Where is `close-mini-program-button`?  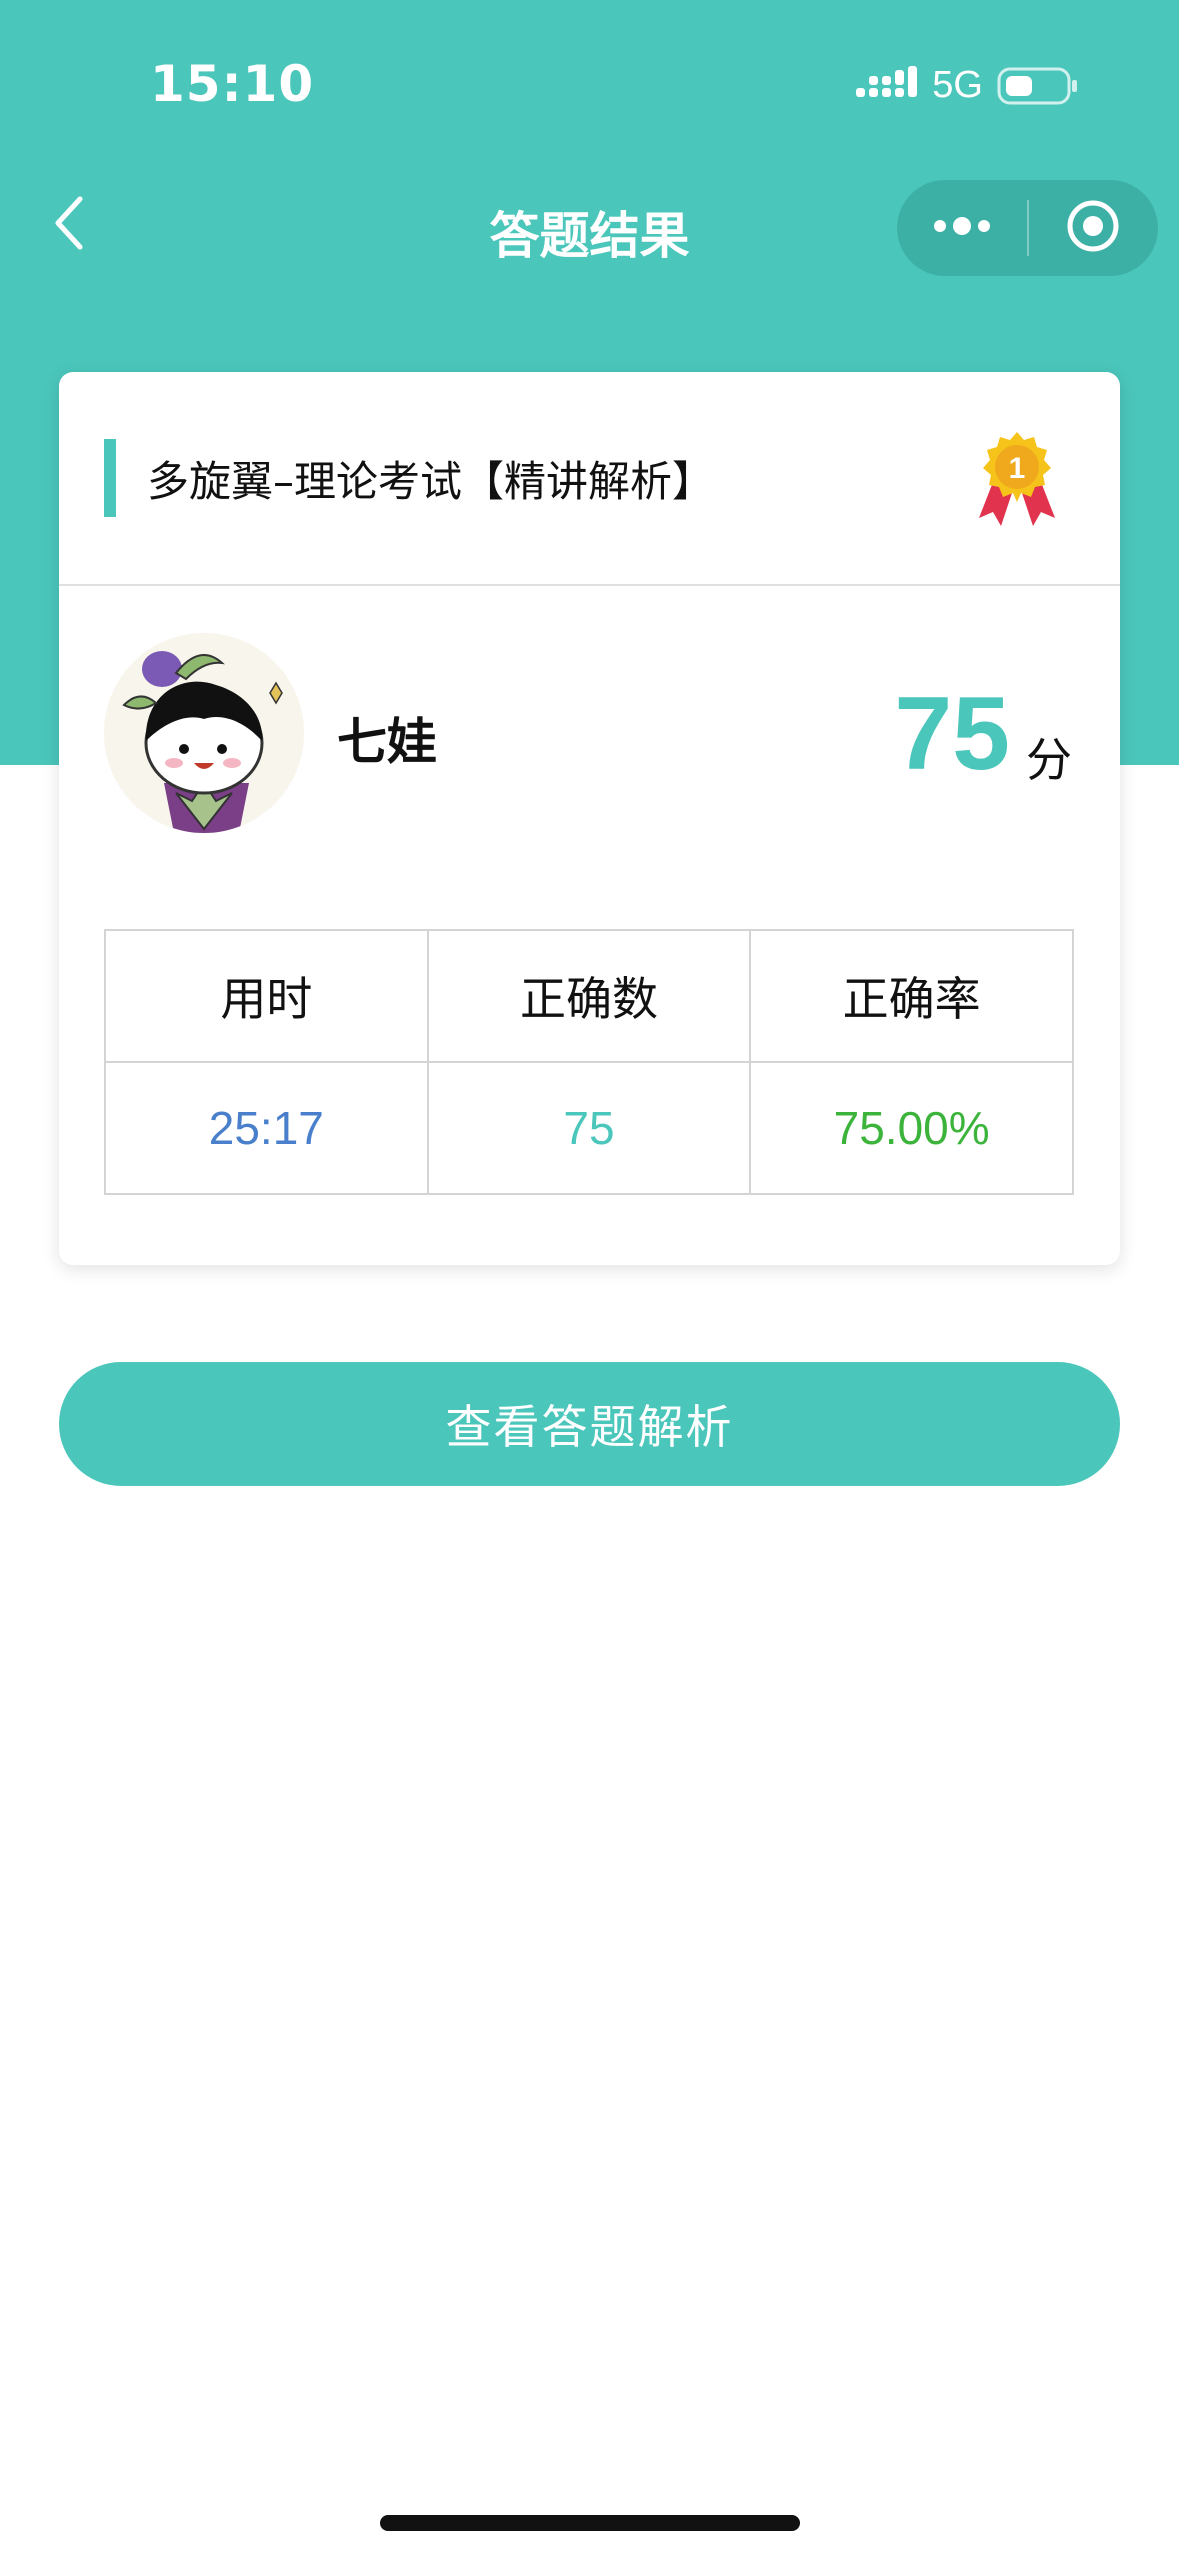
close-mini-program-button is located at coordinates (1094, 228).